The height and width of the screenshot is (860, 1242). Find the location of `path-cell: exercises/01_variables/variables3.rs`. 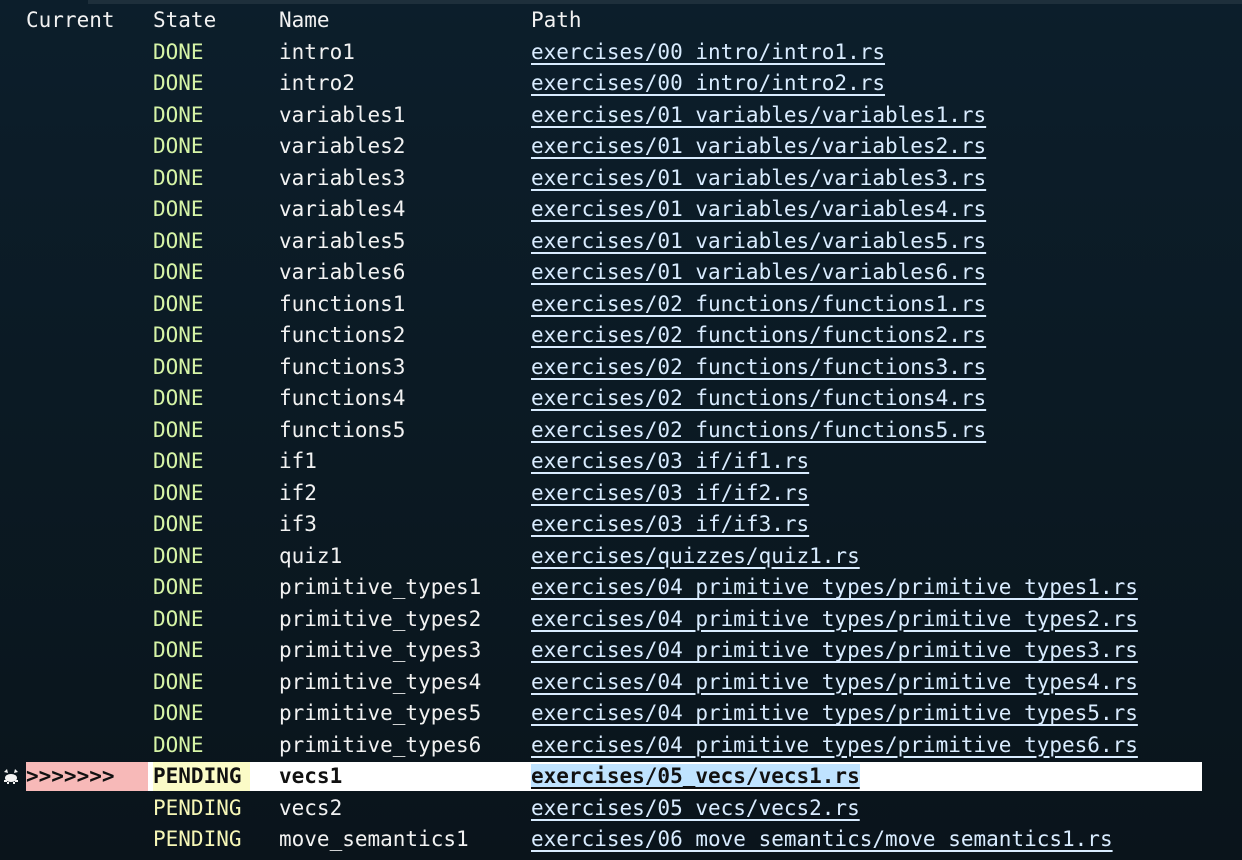

path-cell: exercises/01_variables/variables3.rs is located at coordinates (881, 179).